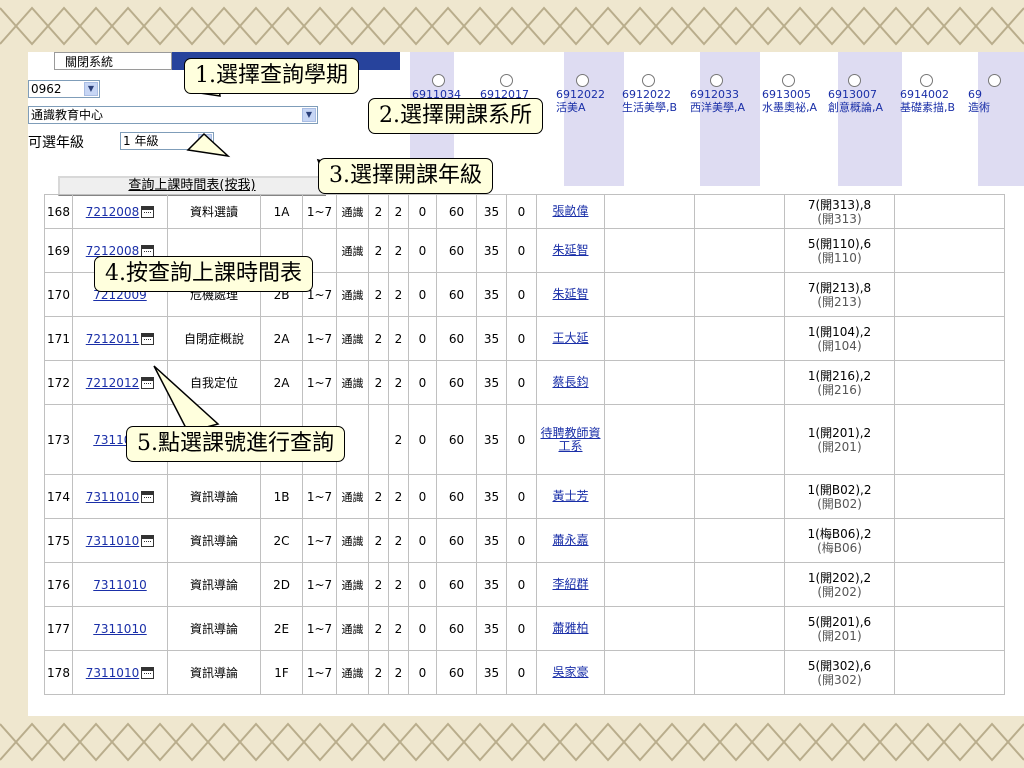 The height and width of the screenshot is (768, 1024). I want to click on callout-step5: 5.點選課號進行查詢, so click(235, 444).